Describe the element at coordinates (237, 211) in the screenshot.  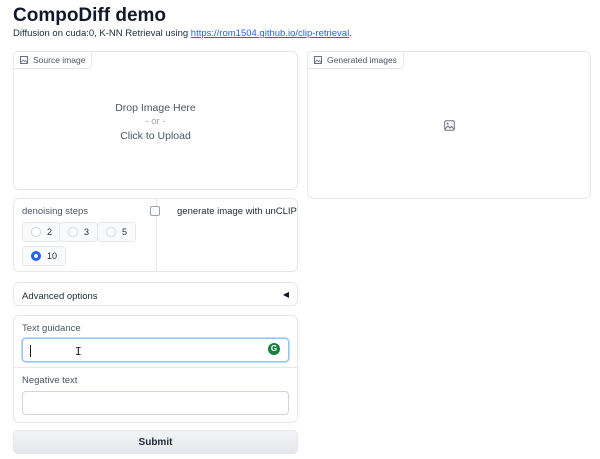
I see `unclip-label: generate image with unCLIP` at that location.